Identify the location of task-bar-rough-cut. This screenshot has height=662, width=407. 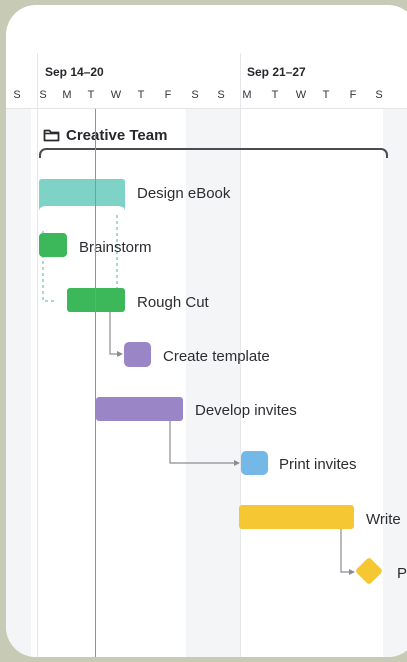
(96, 300).